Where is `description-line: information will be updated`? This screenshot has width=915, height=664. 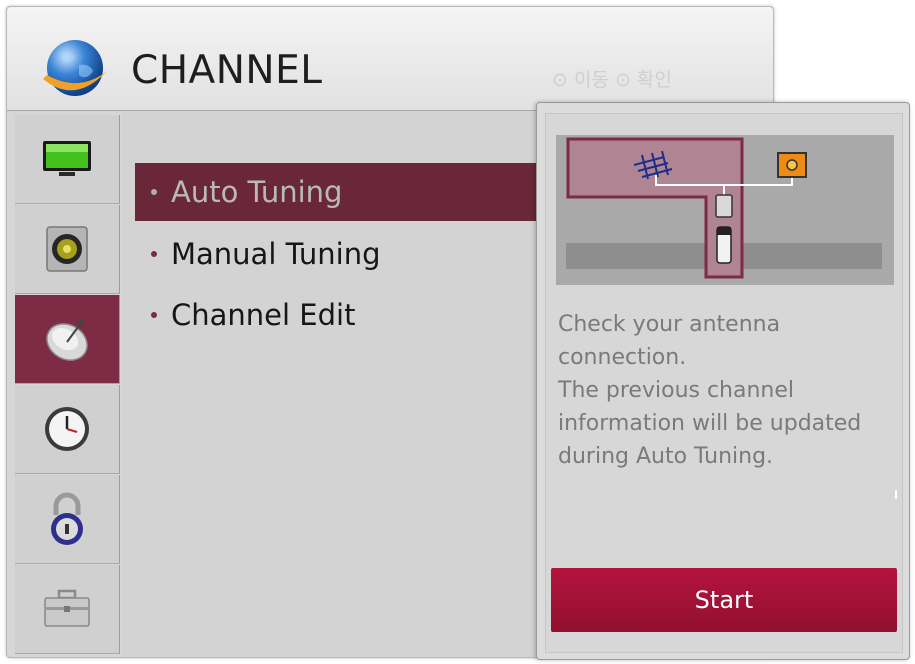
description-line: information will be updated is located at coordinates (710, 423).